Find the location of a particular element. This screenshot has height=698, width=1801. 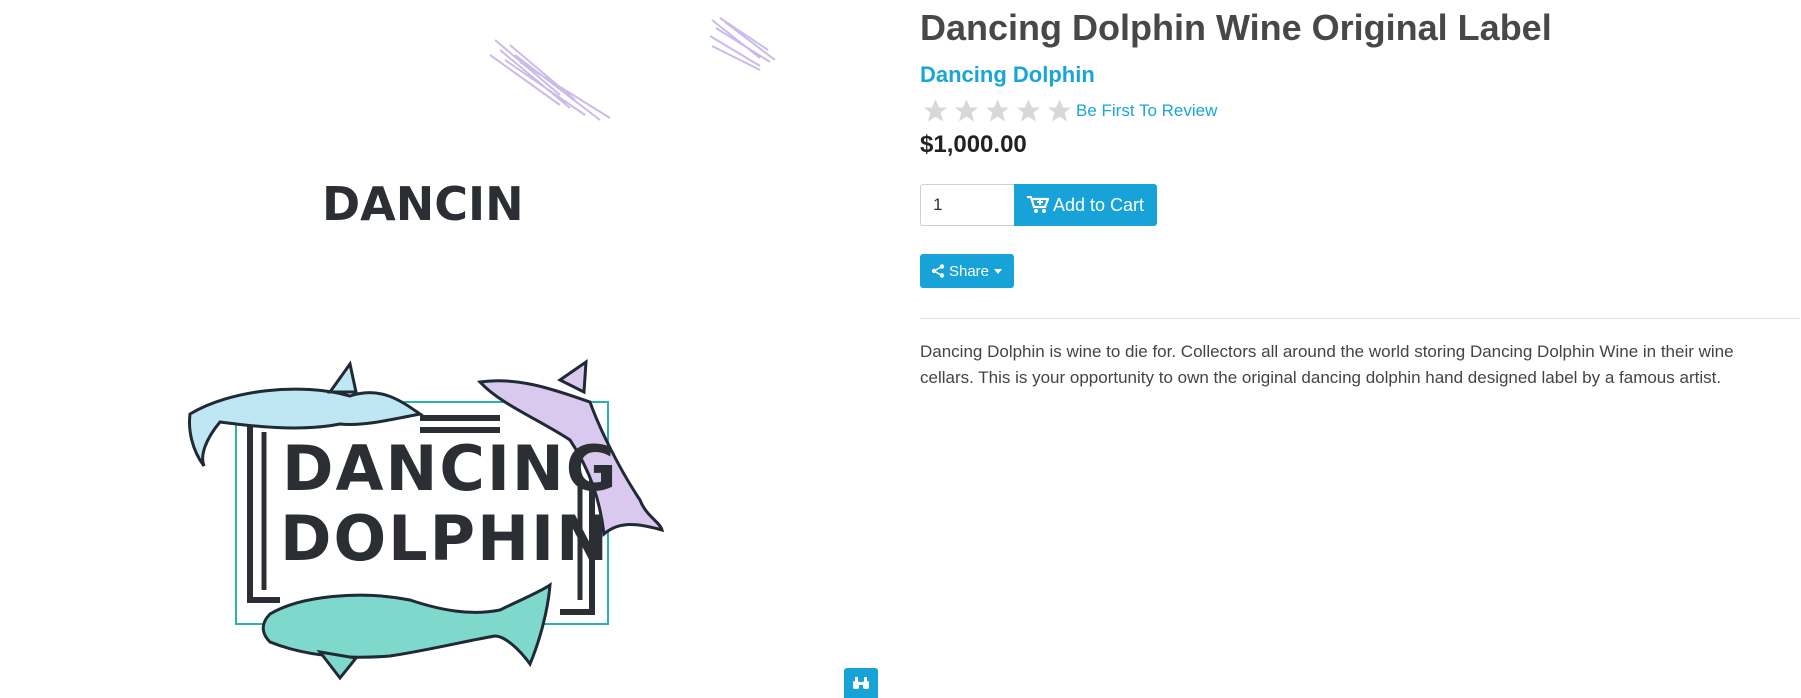

add-to-cart-button: Add to Cart is located at coordinates (1085, 205).